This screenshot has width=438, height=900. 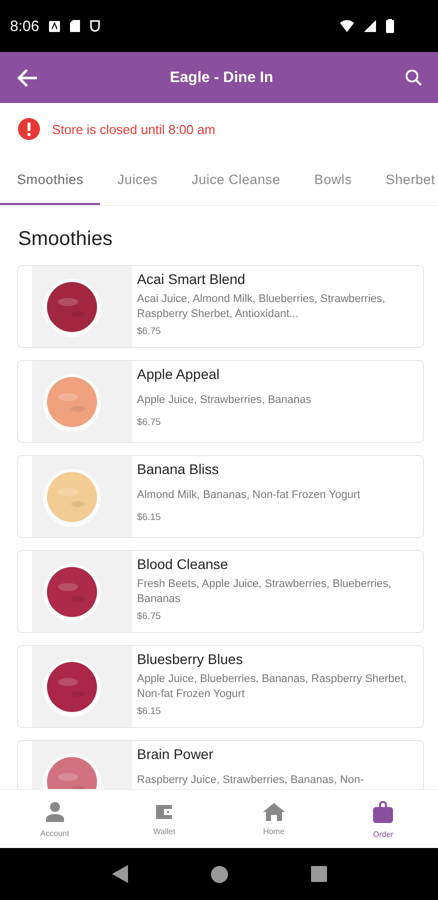 What do you see at coordinates (318, 874) in the screenshot?
I see `recents-icon` at bounding box center [318, 874].